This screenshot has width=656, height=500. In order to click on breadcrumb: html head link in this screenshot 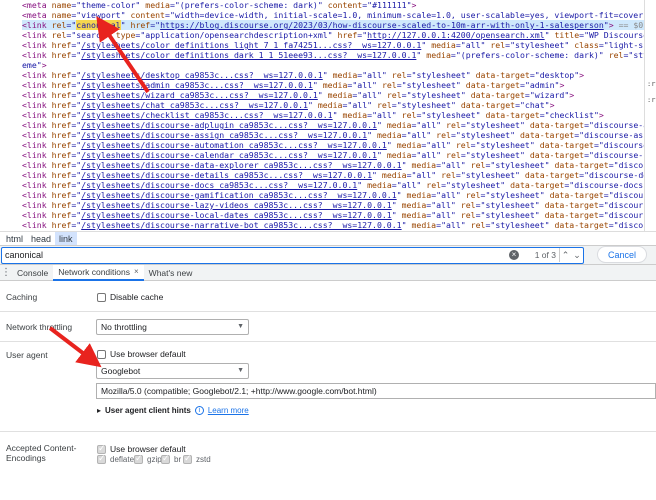, I will do `click(328, 238)`.